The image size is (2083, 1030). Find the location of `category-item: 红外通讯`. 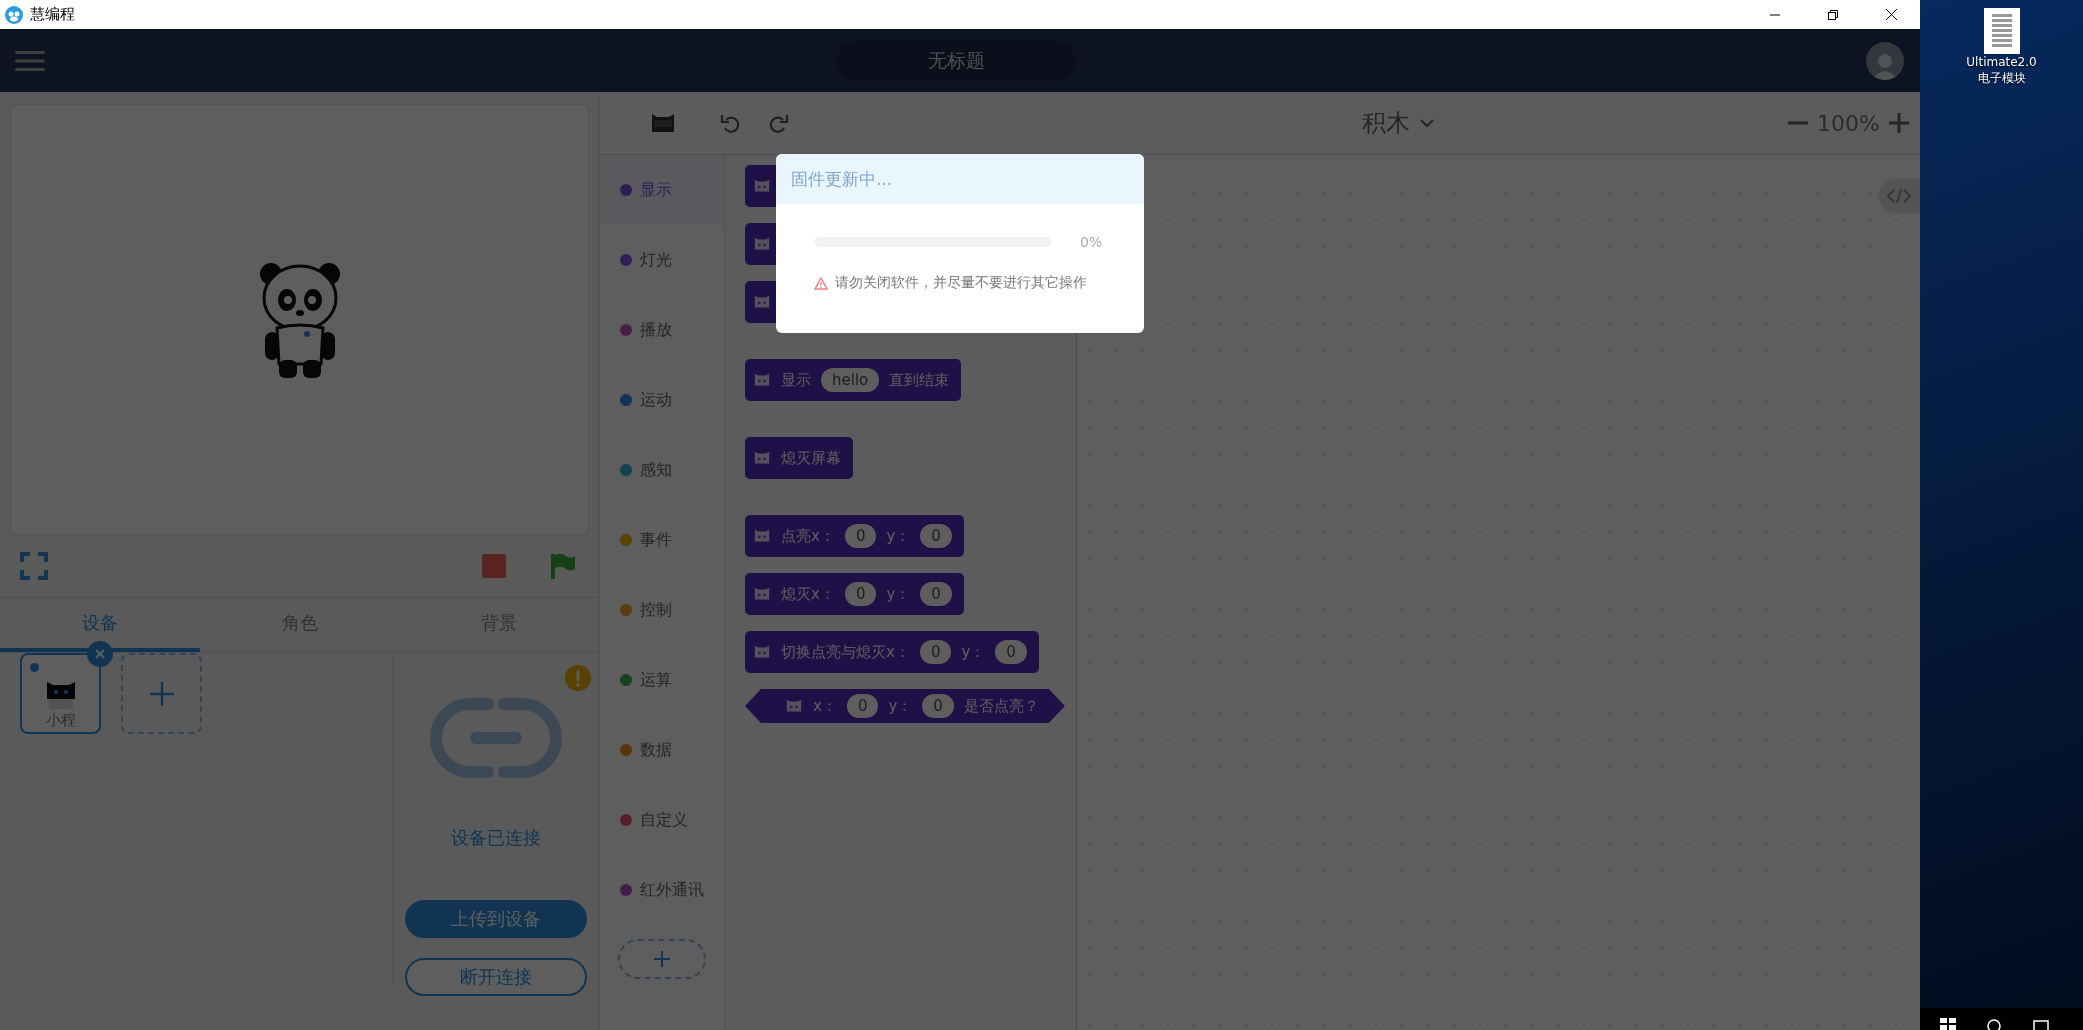

category-item: 红外通讯 is located at coordinates (662, 890).